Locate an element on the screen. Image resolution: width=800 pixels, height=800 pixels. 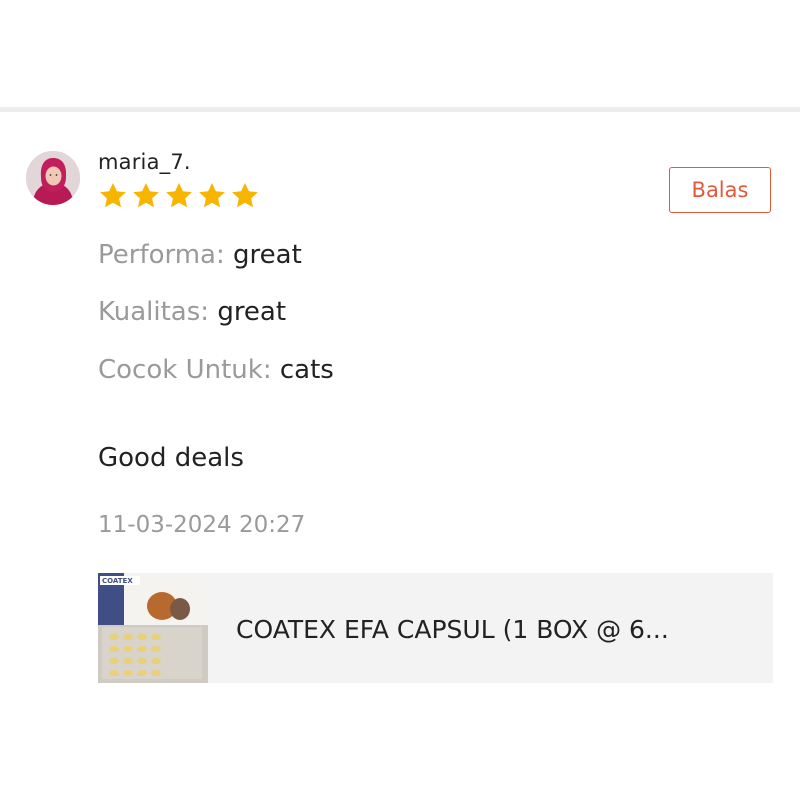
reply-button: Balas is located at coordinates (720, 190).